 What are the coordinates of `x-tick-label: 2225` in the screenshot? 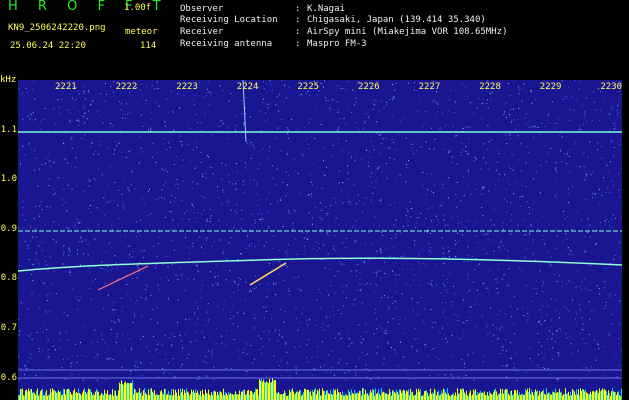 It's located at (308, 87).